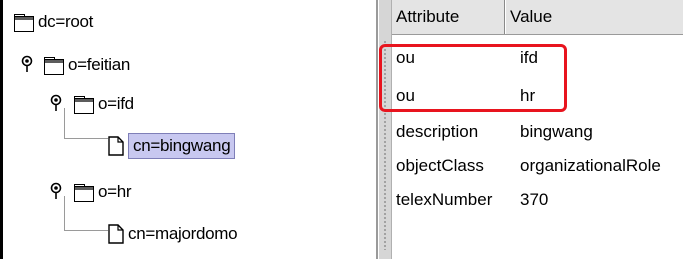 This screenshot has height=259, width=683. What do you see at coordinates (590, 165) in the screenshot?
I see `value-cell: organizationalRole` at bounding box center [590, 165].